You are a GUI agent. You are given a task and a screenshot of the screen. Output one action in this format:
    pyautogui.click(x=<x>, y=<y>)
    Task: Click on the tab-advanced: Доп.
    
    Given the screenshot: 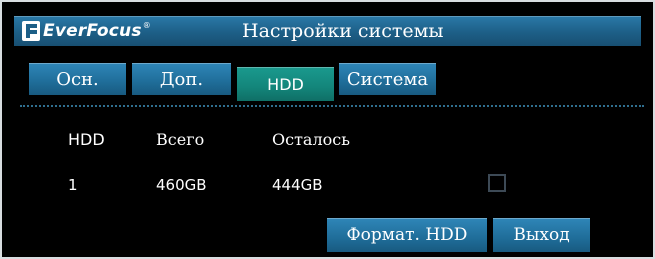 What is the action you would take?
    pyautogui.click(x=181, y=79)
    